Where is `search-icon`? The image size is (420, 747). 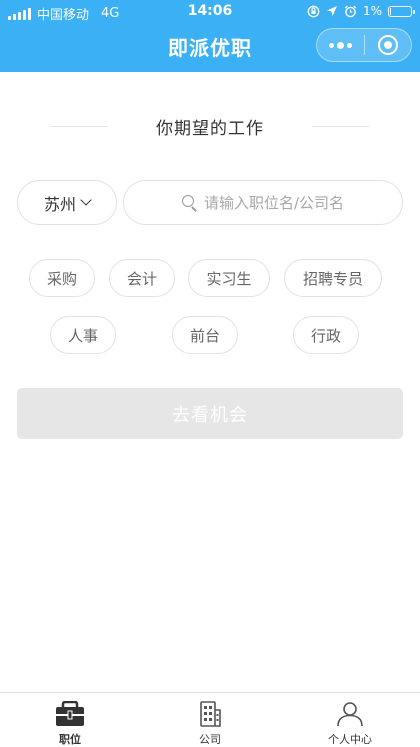 search-icon is located at coordinates (189, 202).